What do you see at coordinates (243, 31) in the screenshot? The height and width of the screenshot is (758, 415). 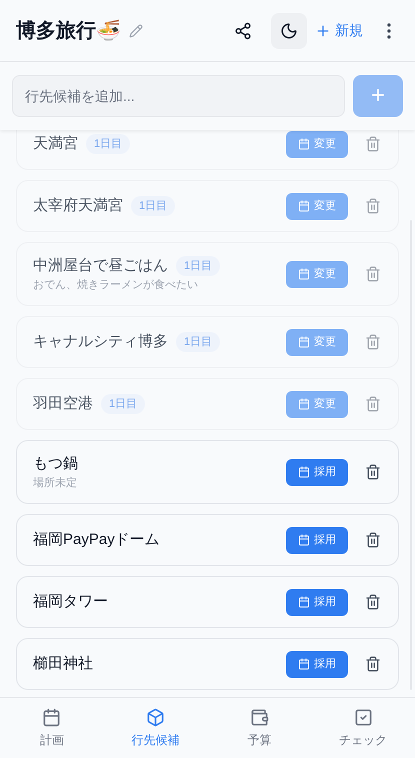 I see `share-icon` at bounding box center [243, 31].